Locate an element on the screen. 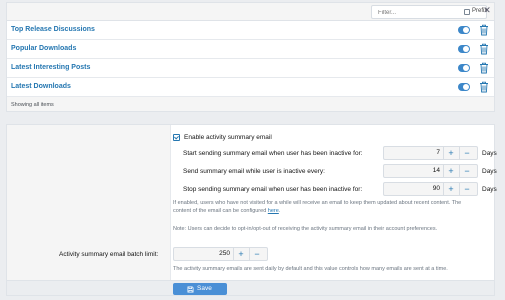  list-item: Top Release Discussions is located at coordinates (250, 30).